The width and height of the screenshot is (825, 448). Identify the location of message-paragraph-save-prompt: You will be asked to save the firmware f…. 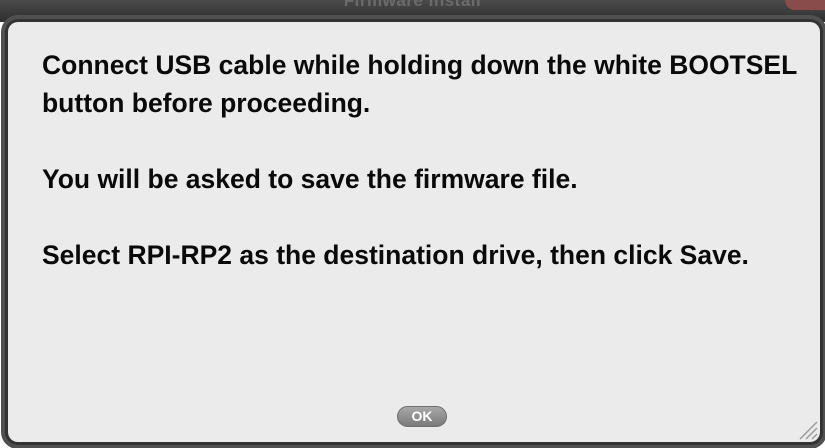
(310, 179).